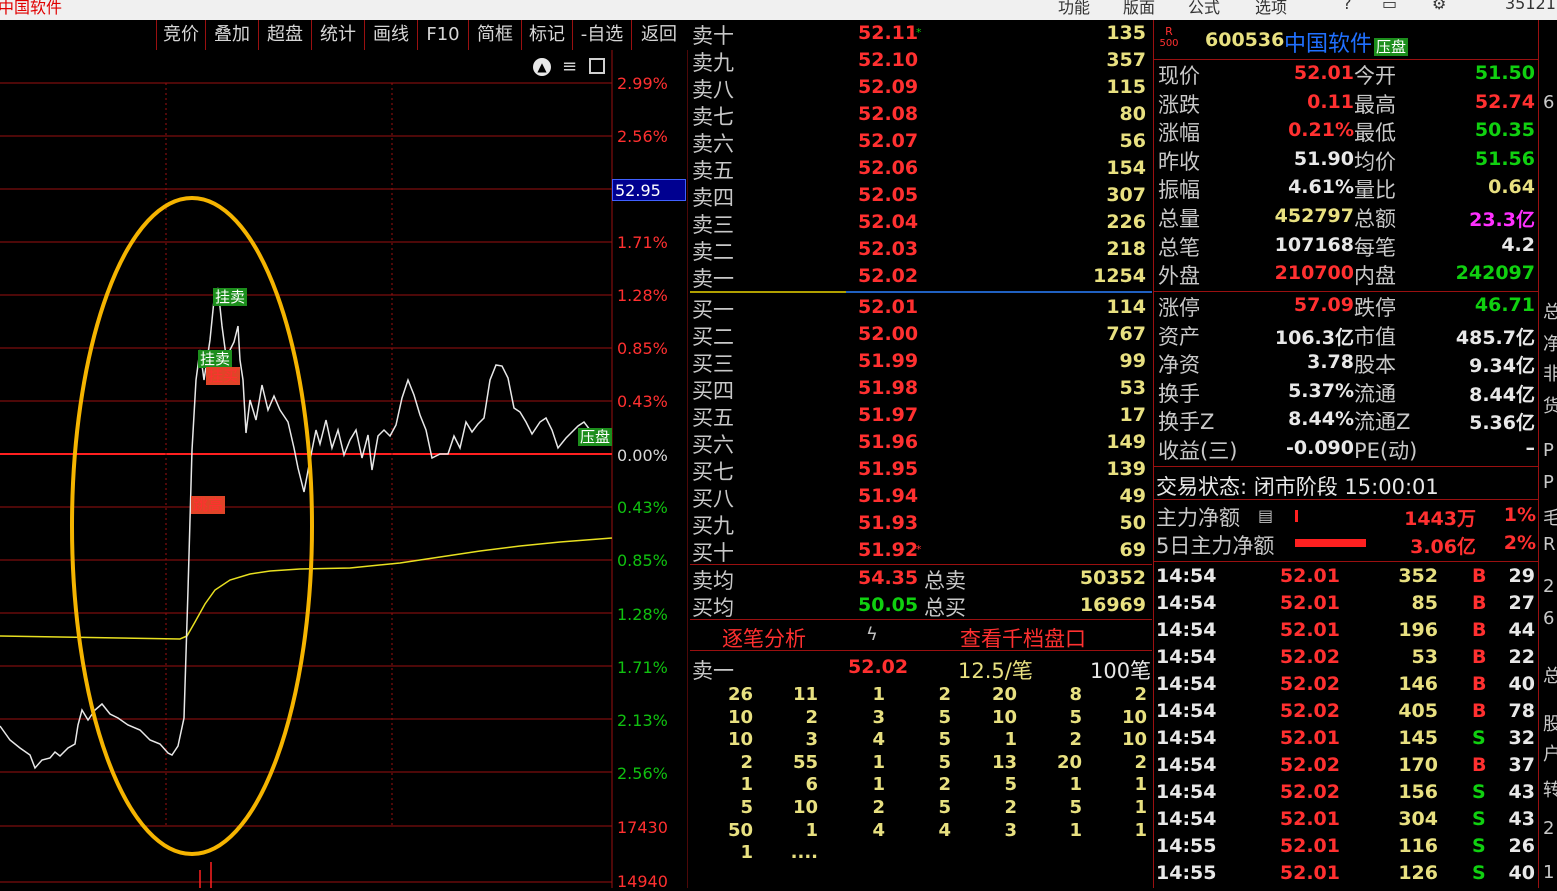  Describe the element at coordinates (223, 376) in the screenshot. I see `buy-order-marker: 挂买` at that location.